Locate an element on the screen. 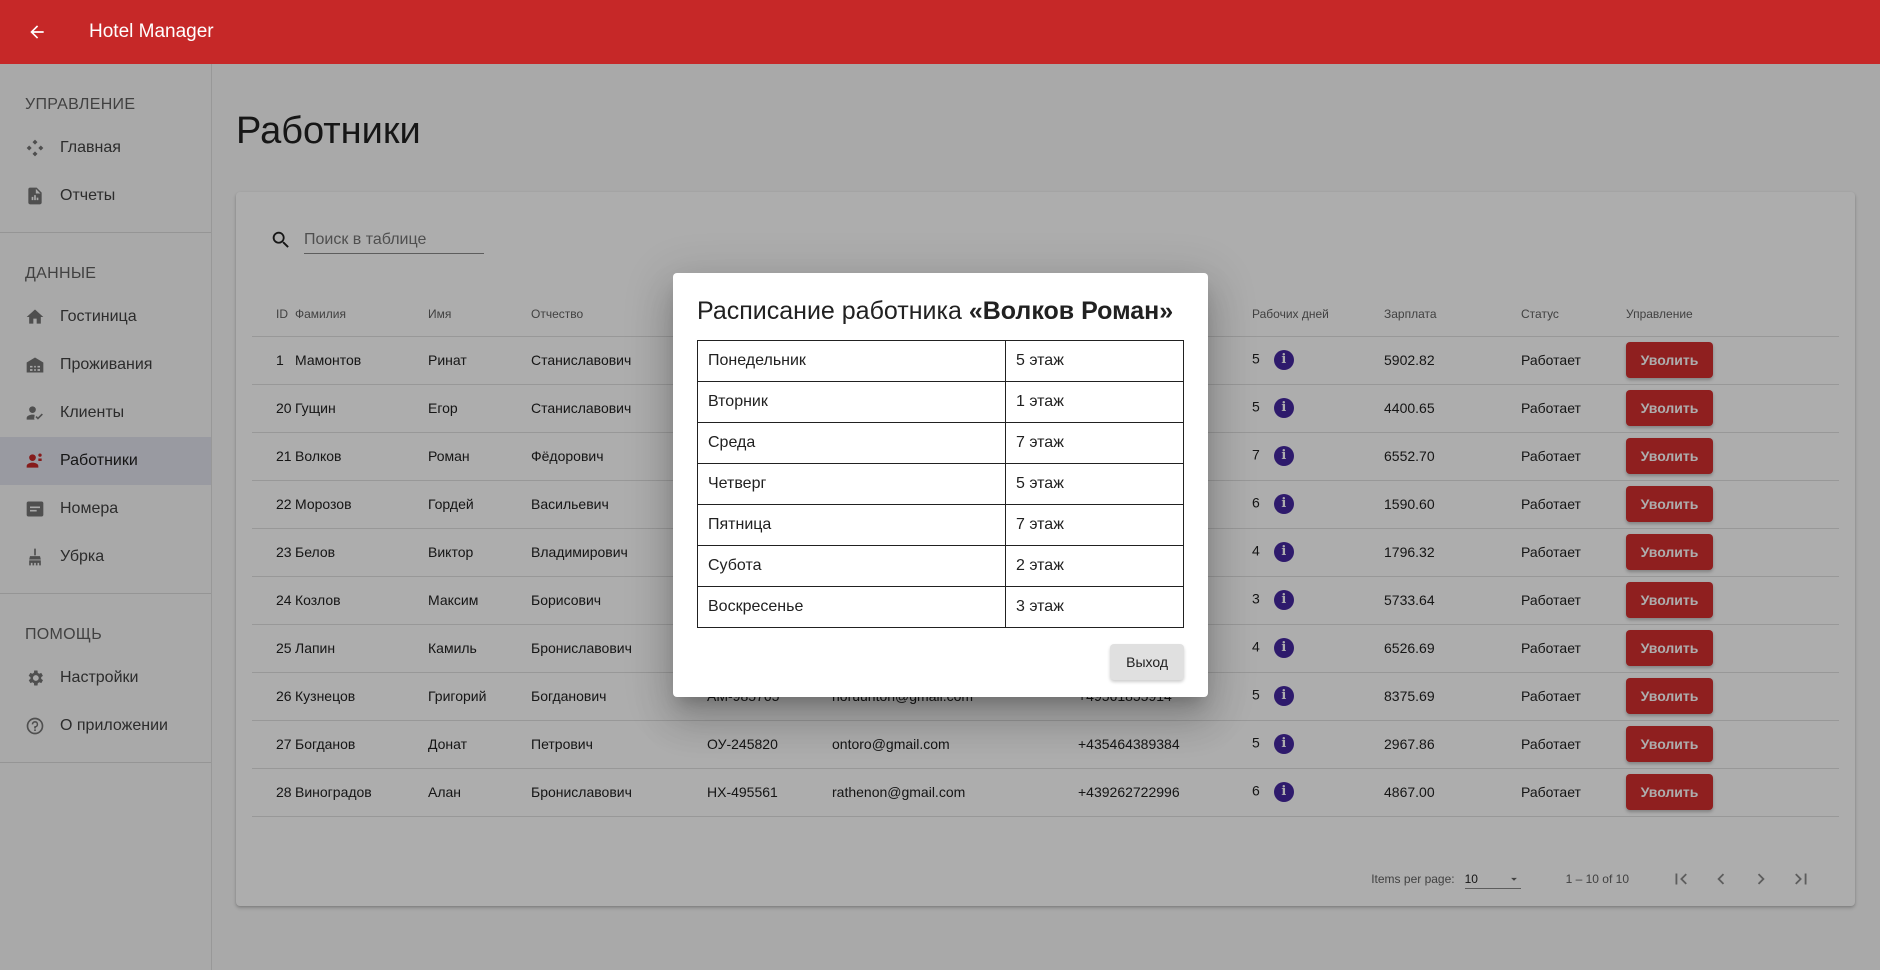  schedule-floor: 3 этаж is located at coordinates (1094, 607).